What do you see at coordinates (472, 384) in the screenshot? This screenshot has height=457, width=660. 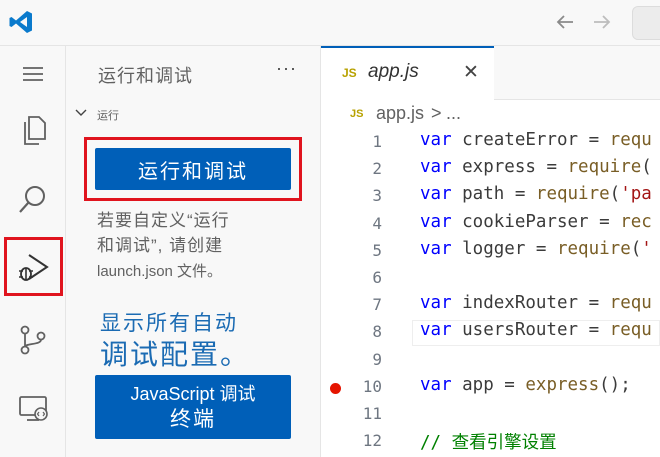 I see `code-identifier: app` at bounding box center [472, 384].